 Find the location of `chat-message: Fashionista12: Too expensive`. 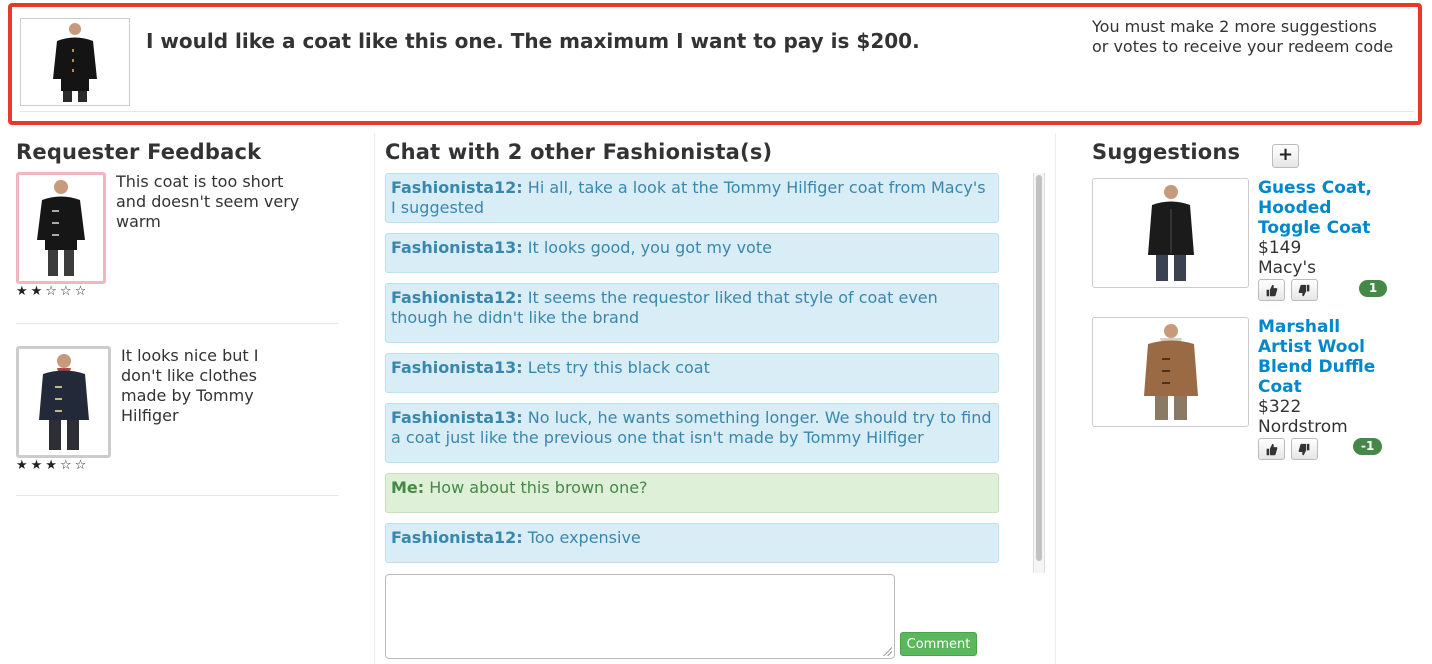

chat-message: Fashionista12: Too expensive is located at coordinates (692, 543).